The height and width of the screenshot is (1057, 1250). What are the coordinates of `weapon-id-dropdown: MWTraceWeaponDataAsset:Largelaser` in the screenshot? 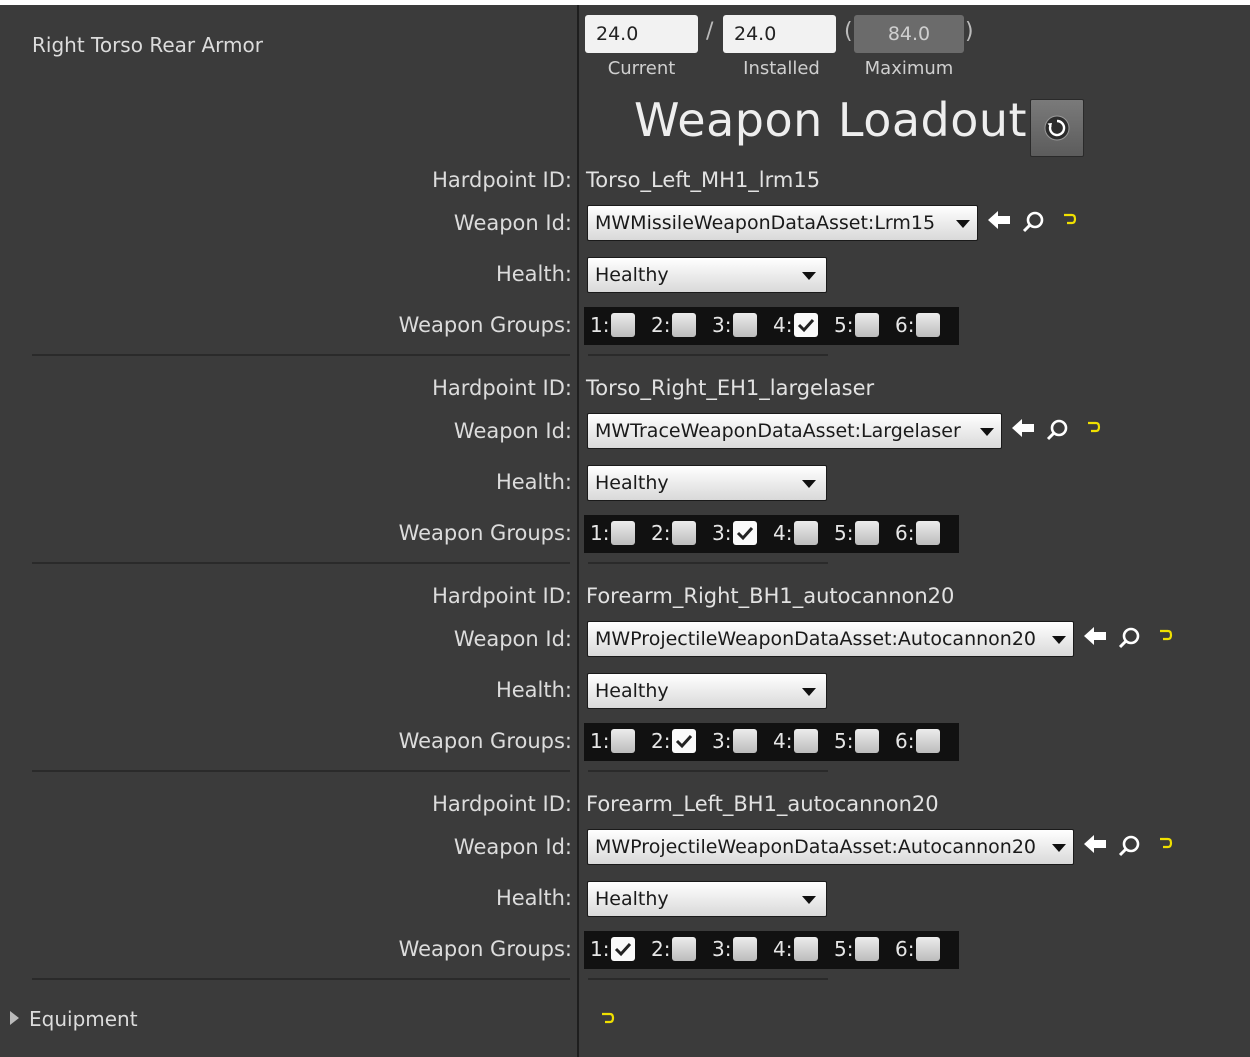 It's located at (794, 431).